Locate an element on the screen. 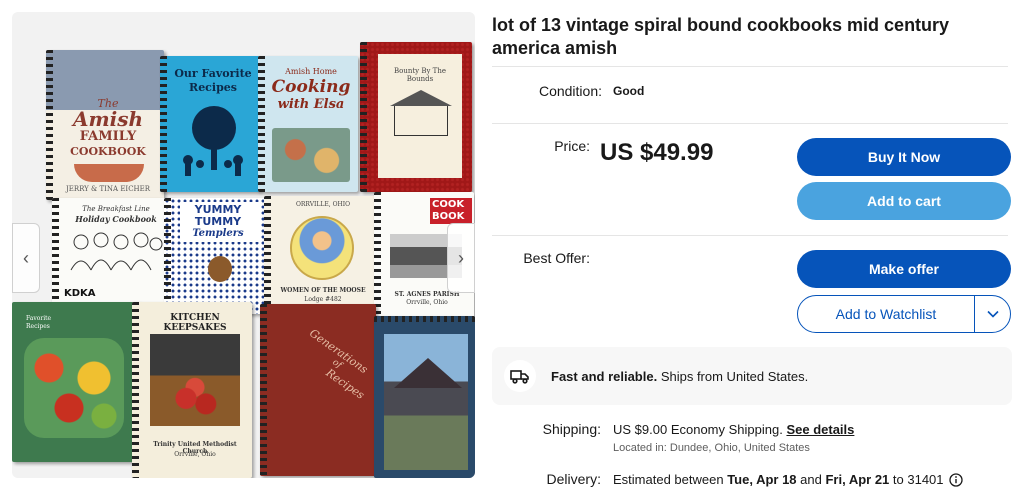 This screenshot has height=496, width=1024. info-icon is located at coordinates (955, 479).